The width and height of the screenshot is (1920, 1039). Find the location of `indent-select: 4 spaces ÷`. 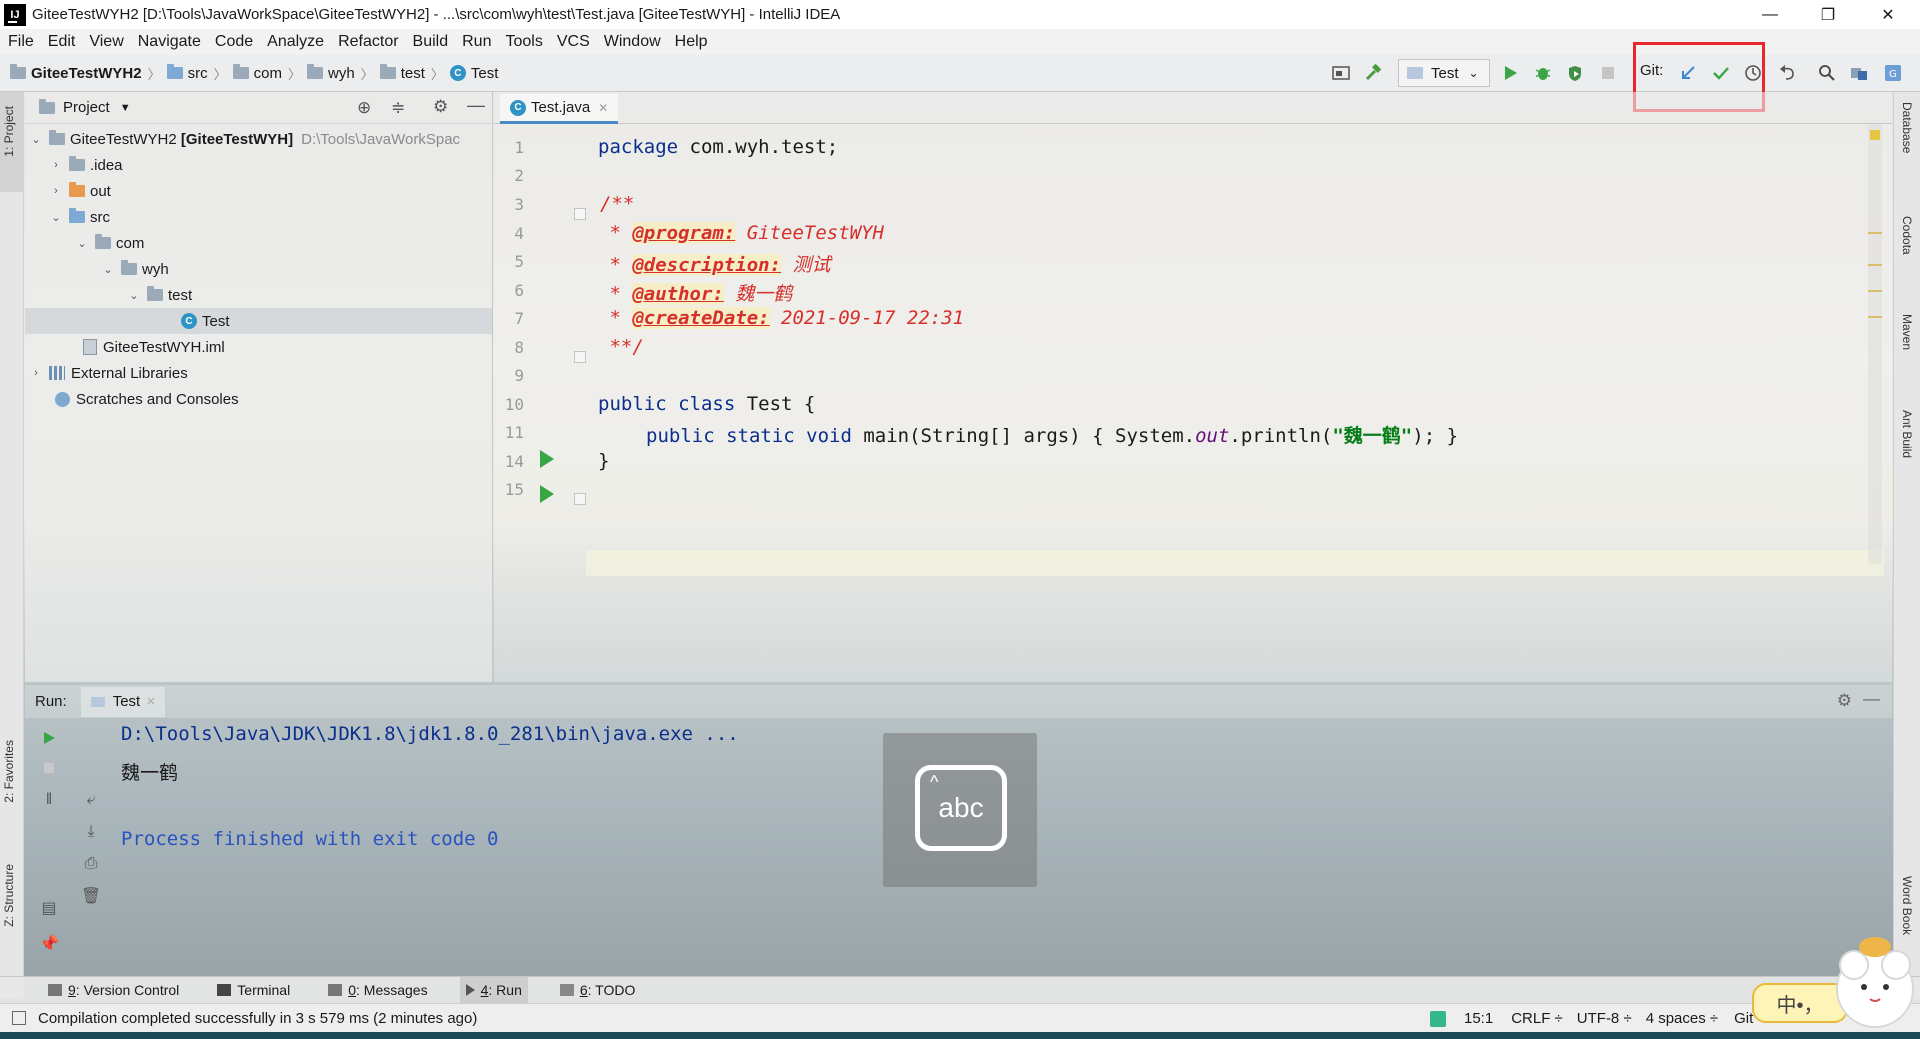

indent-select: 4 spaces ÷ is located at coordinates (1682, 1018).